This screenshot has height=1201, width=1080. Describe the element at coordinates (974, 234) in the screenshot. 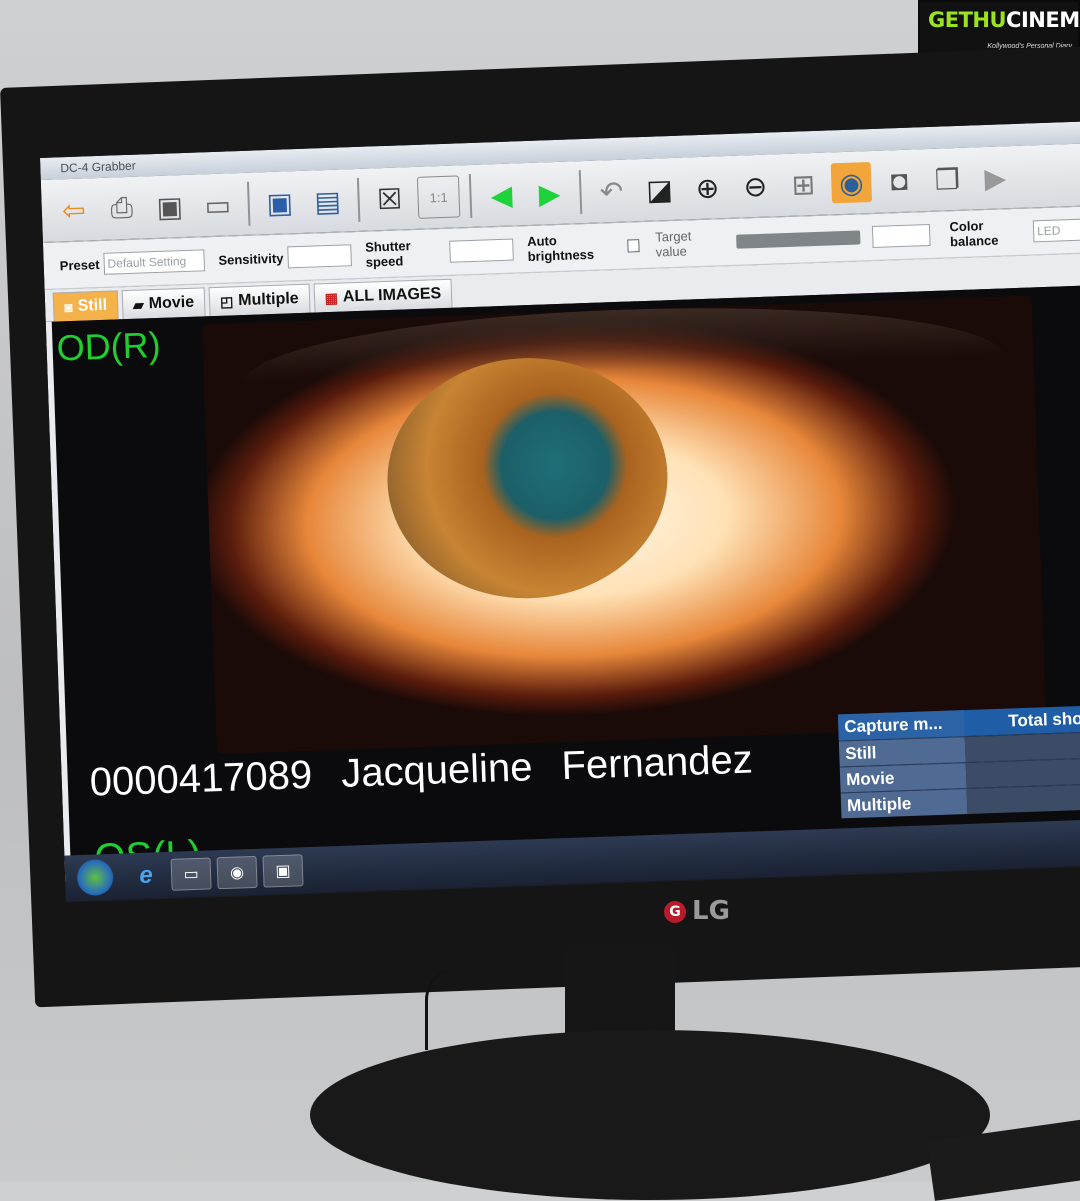

I see `color-balance-label: Color balance` at that location.